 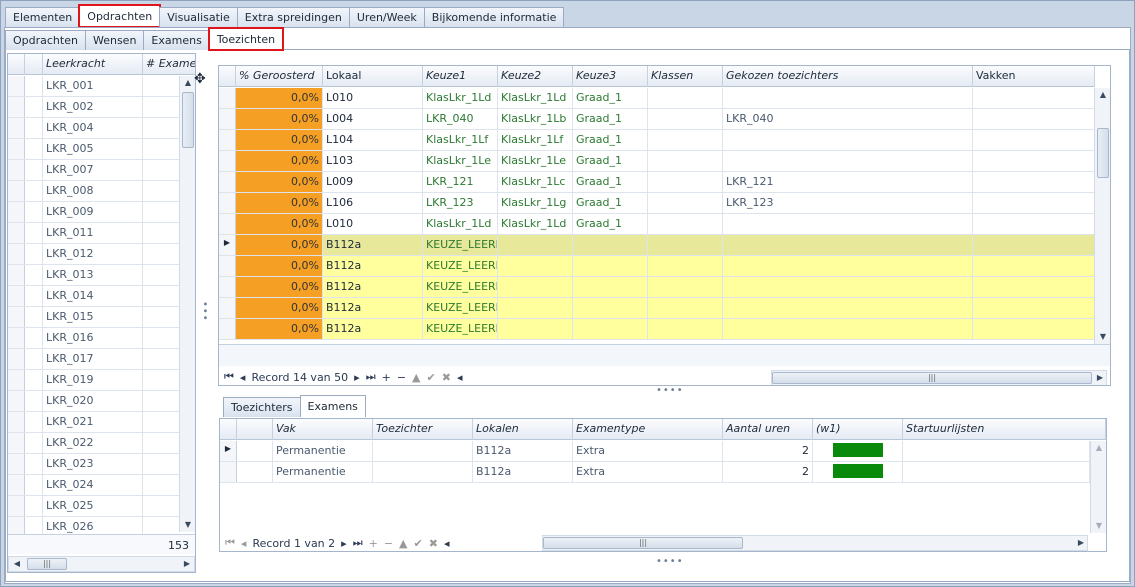 I want to click on cancel-record-icon: ✖, so click(x=446, y=377).